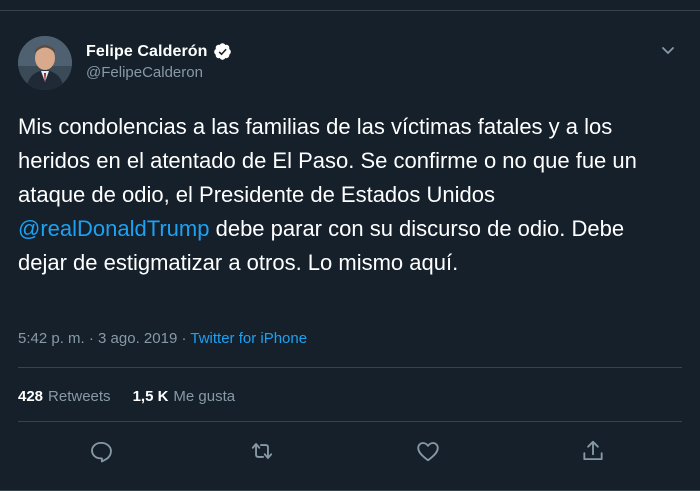 The image size is (700, 491). Describe the element at coordinates (147, 52) in the screenshot. I see `author-display-name: Felipe Calderón` at that location.